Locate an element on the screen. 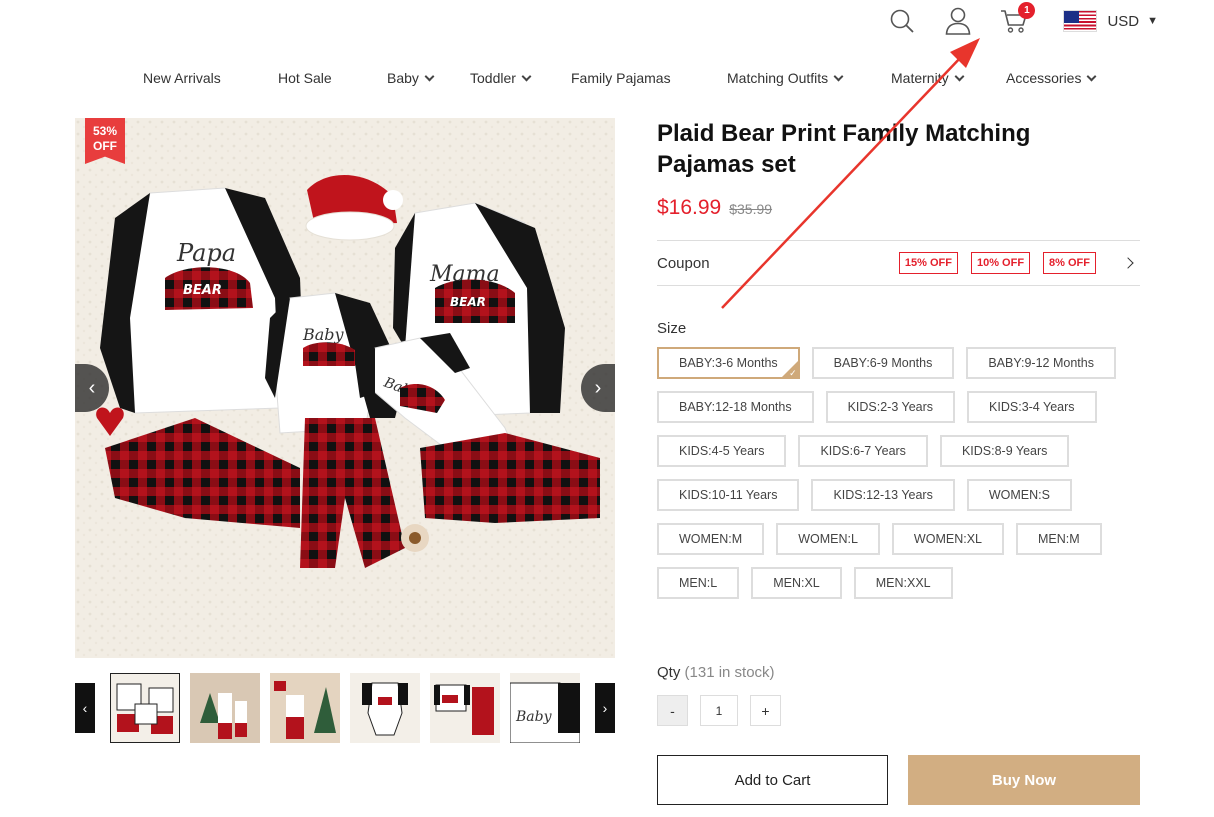 This screenshot has height=817, width=1214. header-actions: 1 USD ▼ is located at coordinates (1009, 19).